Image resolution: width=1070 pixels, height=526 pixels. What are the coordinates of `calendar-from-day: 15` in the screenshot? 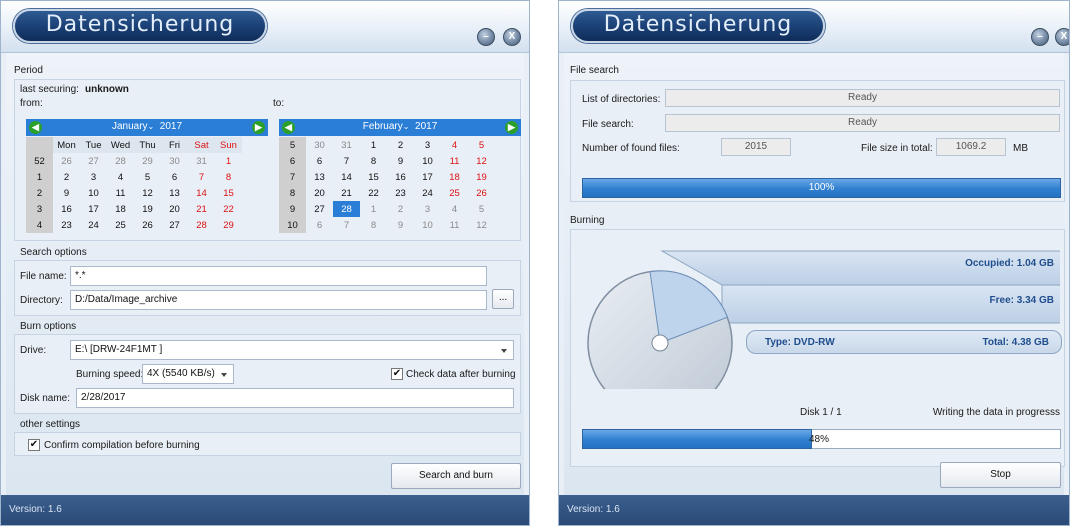 It's located at (228, 193).